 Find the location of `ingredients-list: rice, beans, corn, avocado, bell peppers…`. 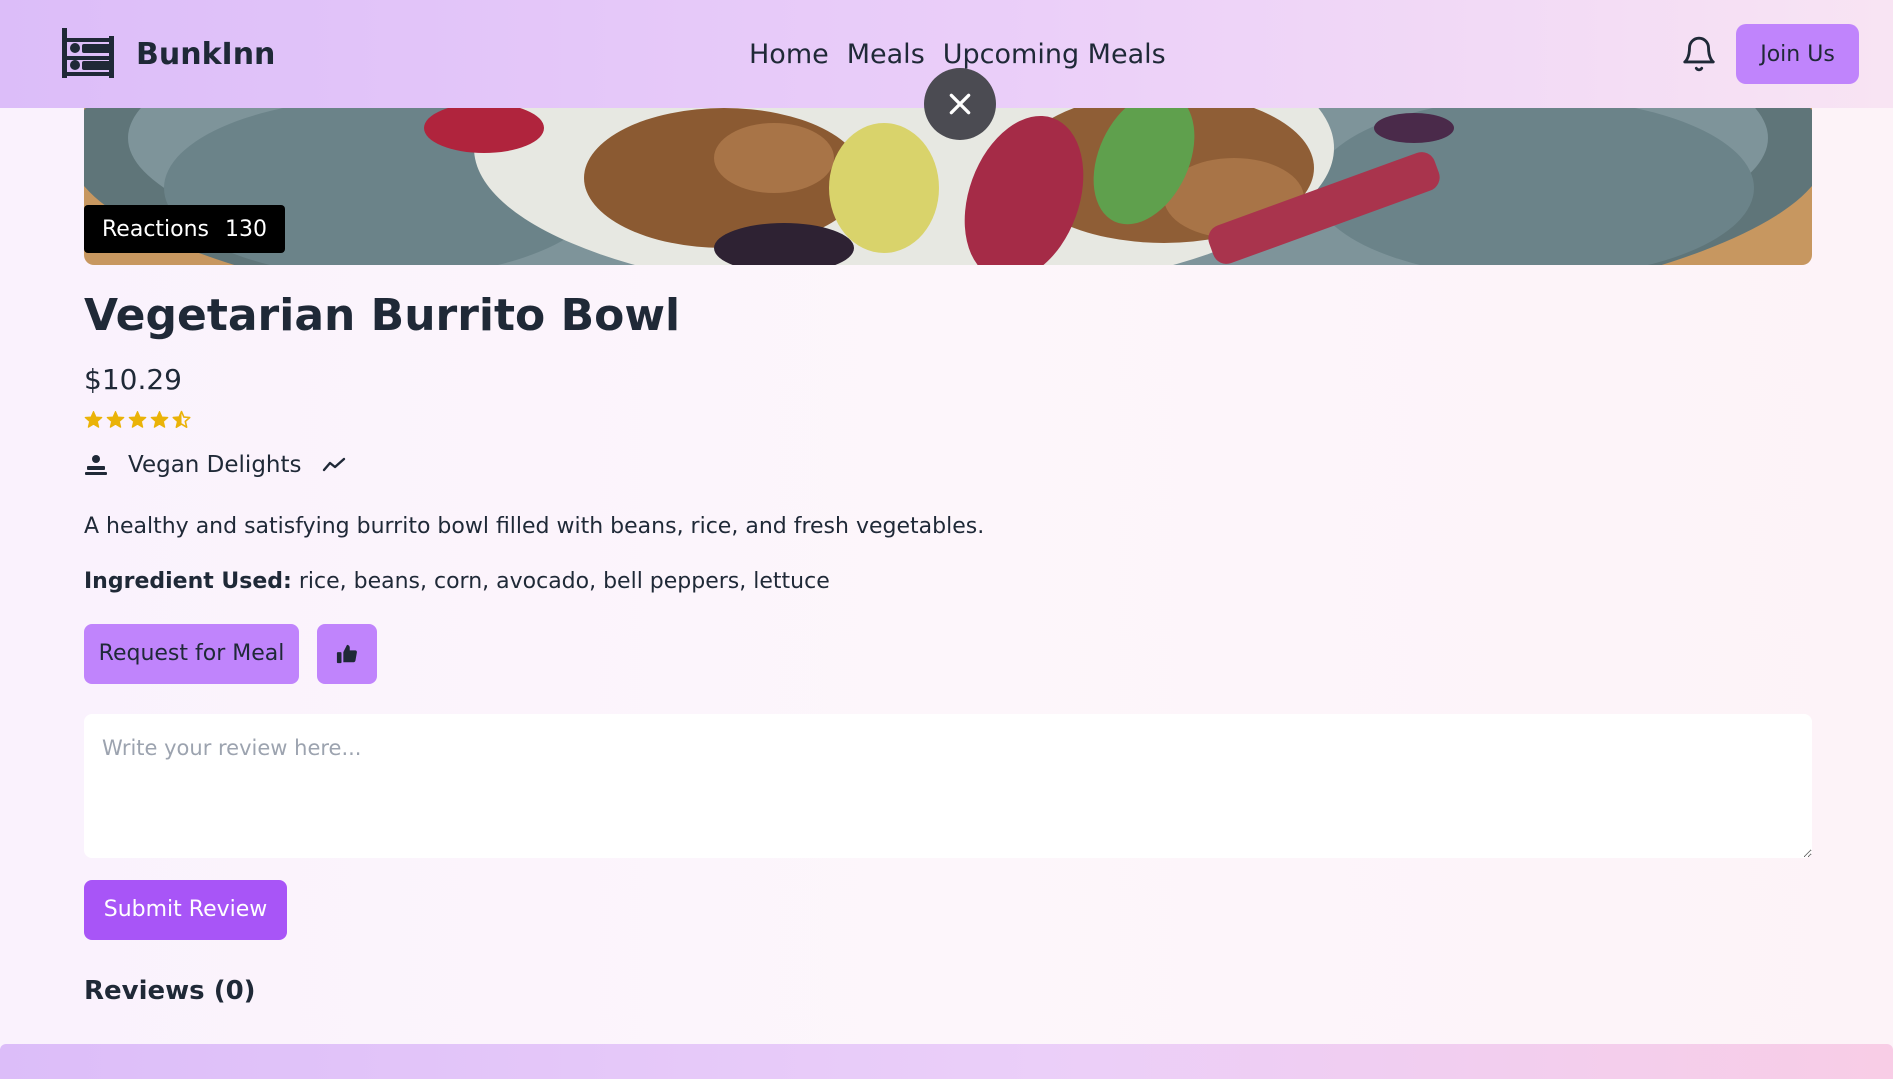

ingredients-list: rice, beans, corn, avocado, bell peppers… is located at coordinates (564, 581).